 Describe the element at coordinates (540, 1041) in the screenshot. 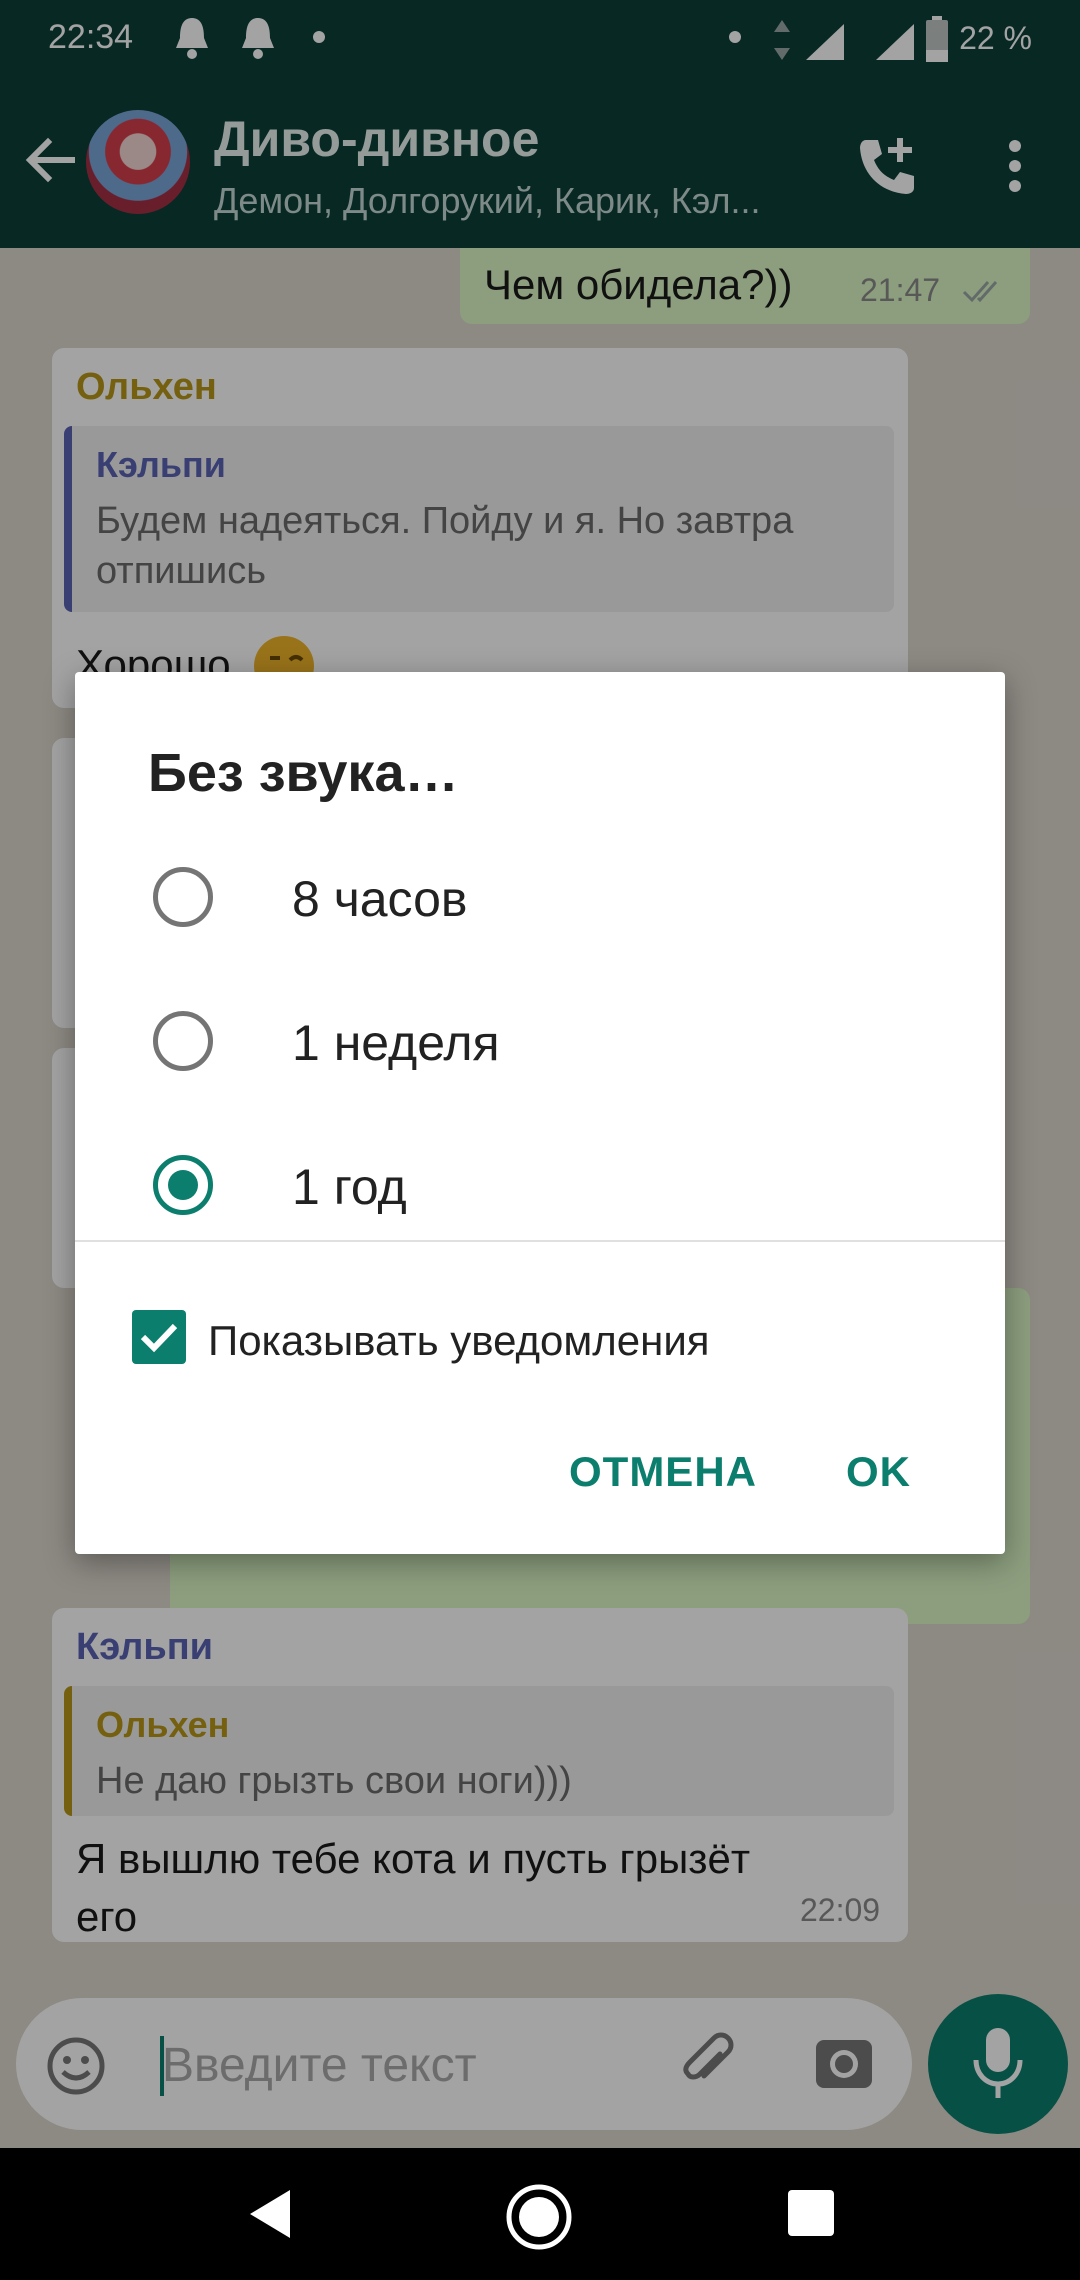

I see `mute-option-1-week: 1 неделя` at that location.